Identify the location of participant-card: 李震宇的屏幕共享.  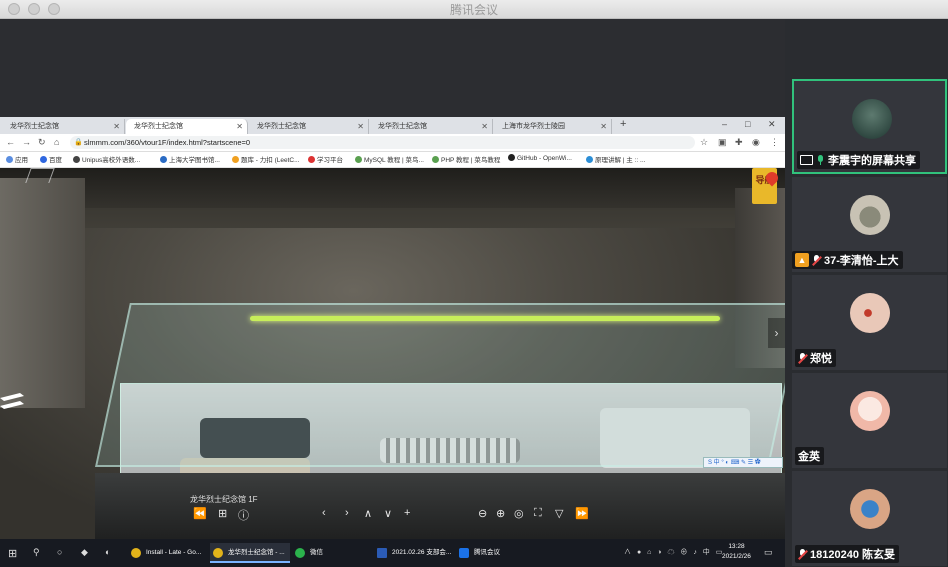
(869, 126).